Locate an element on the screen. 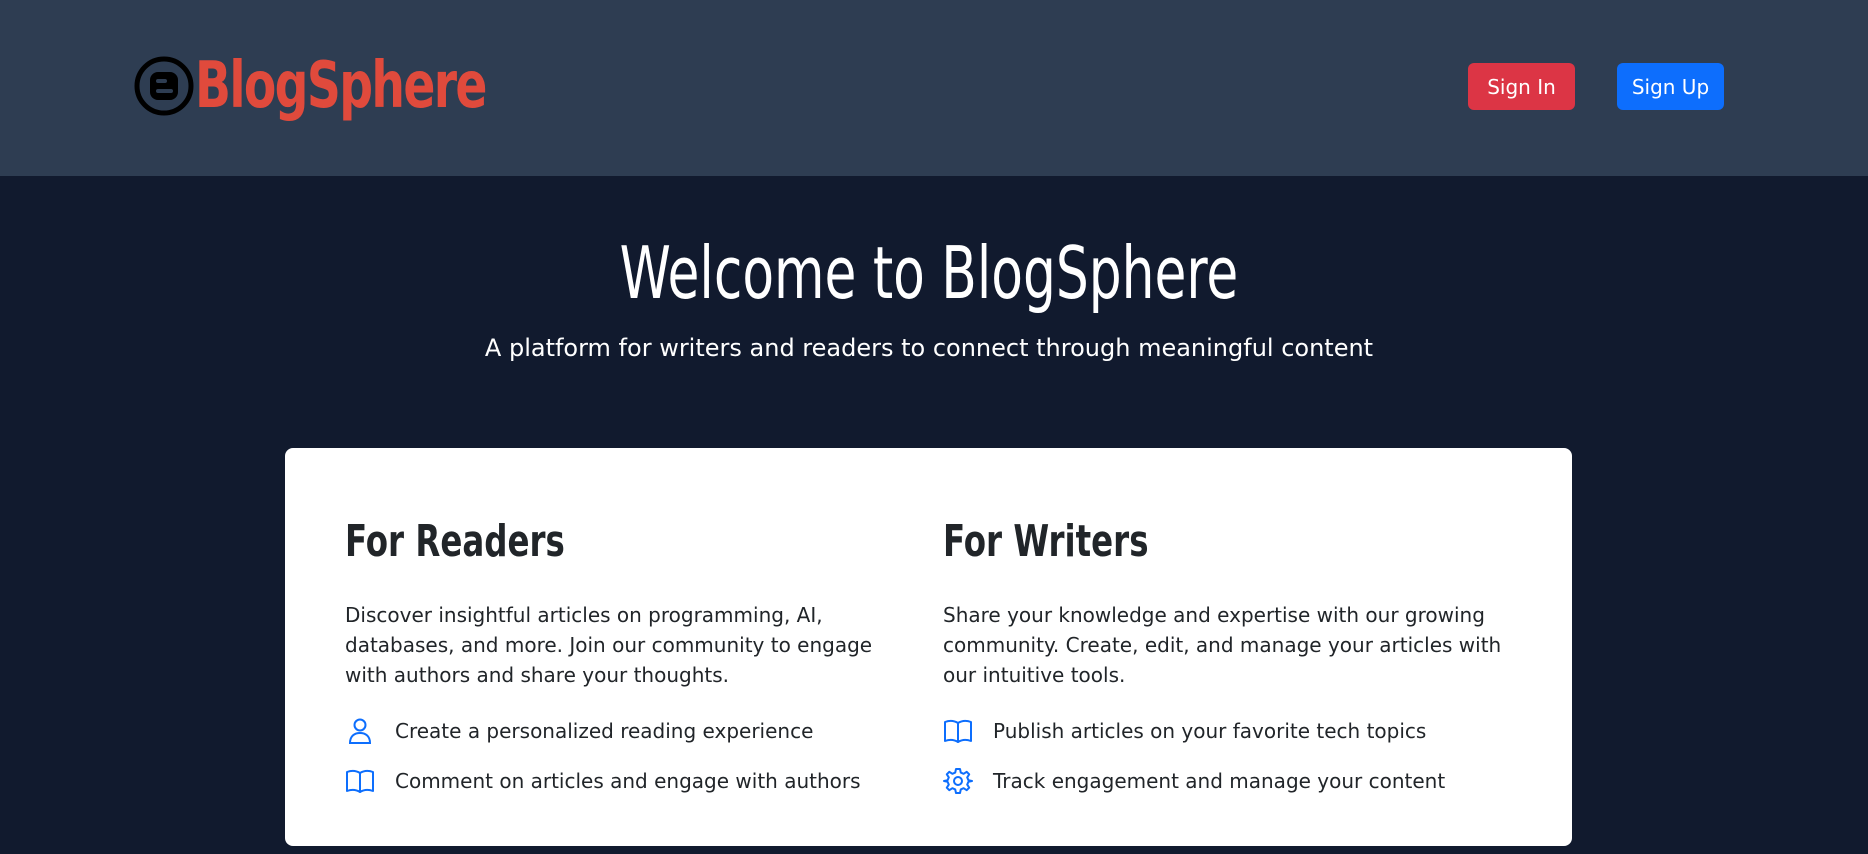 This screenshot has height=854, width=1868. brand-logo-link: BlogSphere is located at coordinates (341, 86).